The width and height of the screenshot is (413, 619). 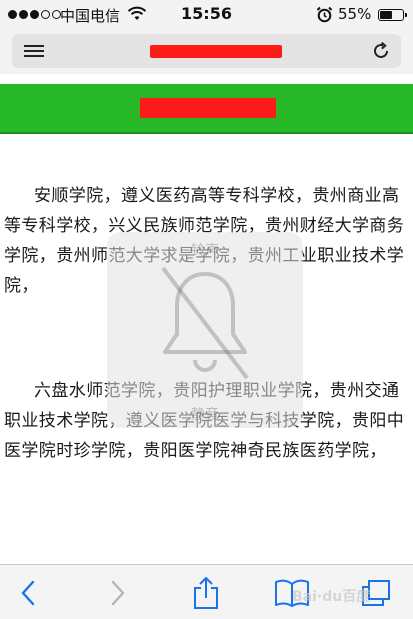 What do you see at coordinates (355, 14) in the screenshot?
I see `battery-percentage: 55%` at bounding box center [355, 14].